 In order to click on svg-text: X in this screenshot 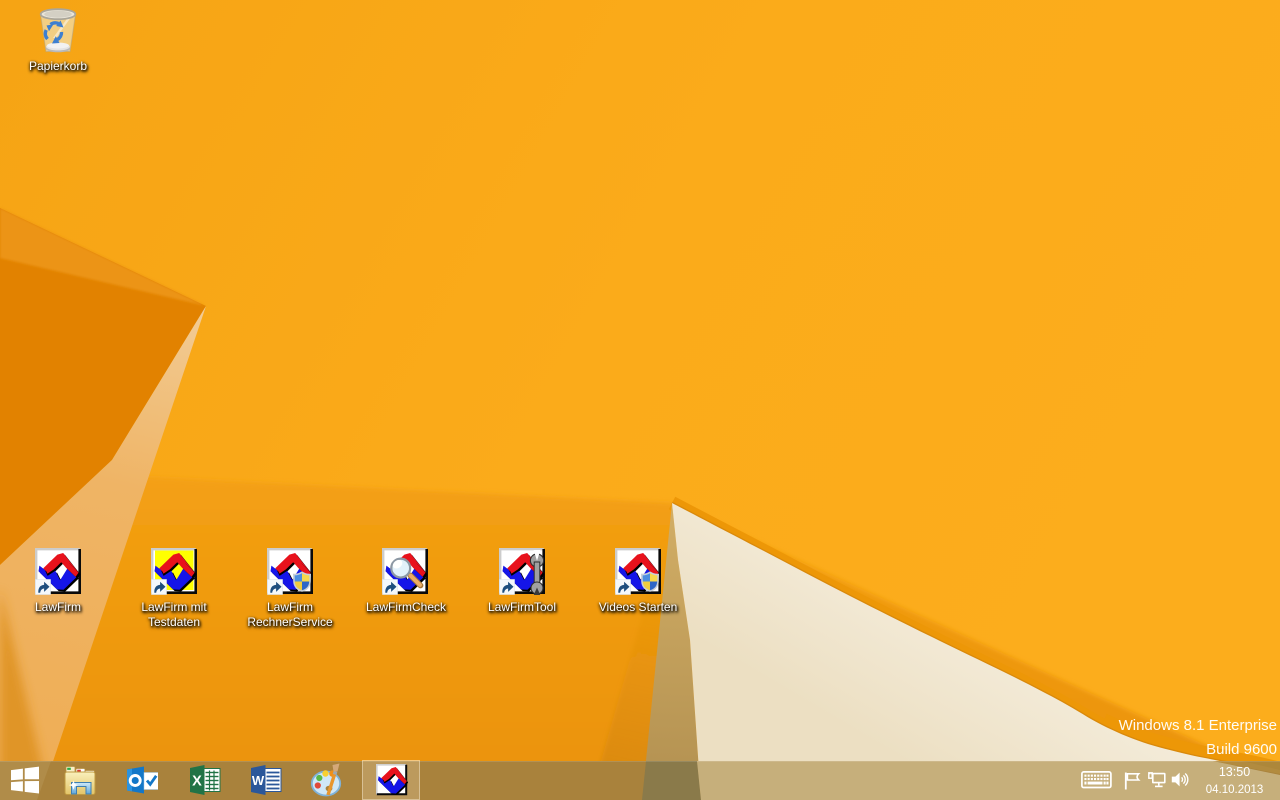, I will do `click(197, 782)`.